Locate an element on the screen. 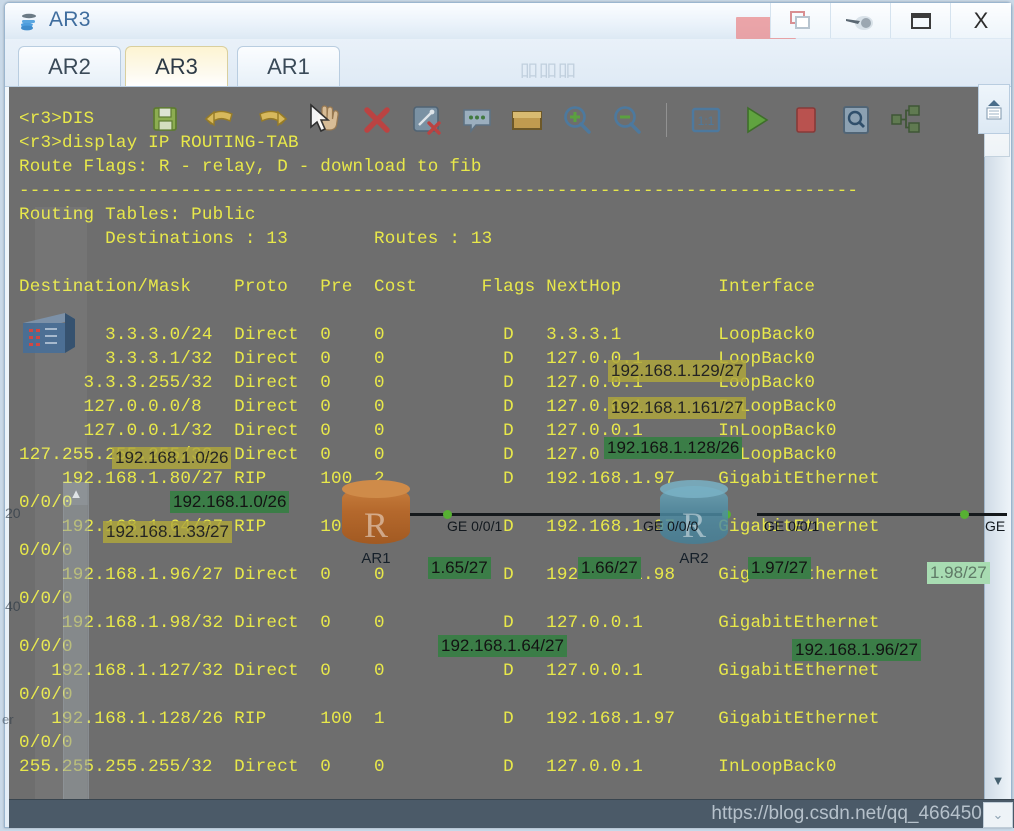 The height and width of the screenshot is (831, 1014). annotation-yellow: 192.168.1.129/27 is located at coordinates (677, 371).